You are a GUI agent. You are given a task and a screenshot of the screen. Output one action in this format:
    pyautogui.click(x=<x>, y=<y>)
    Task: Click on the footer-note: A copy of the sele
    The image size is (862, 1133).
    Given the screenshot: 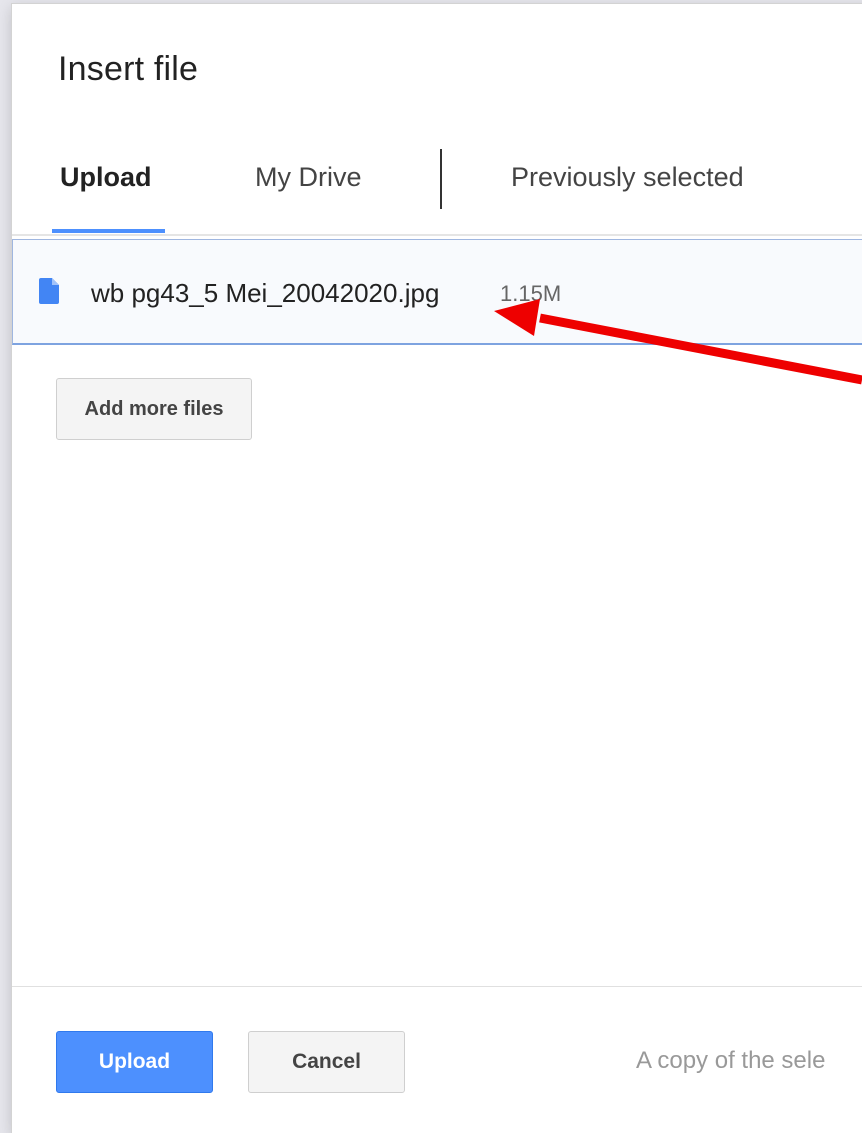 What is the action you would take?
    pyautogui.click(x=731, y=1060)
    